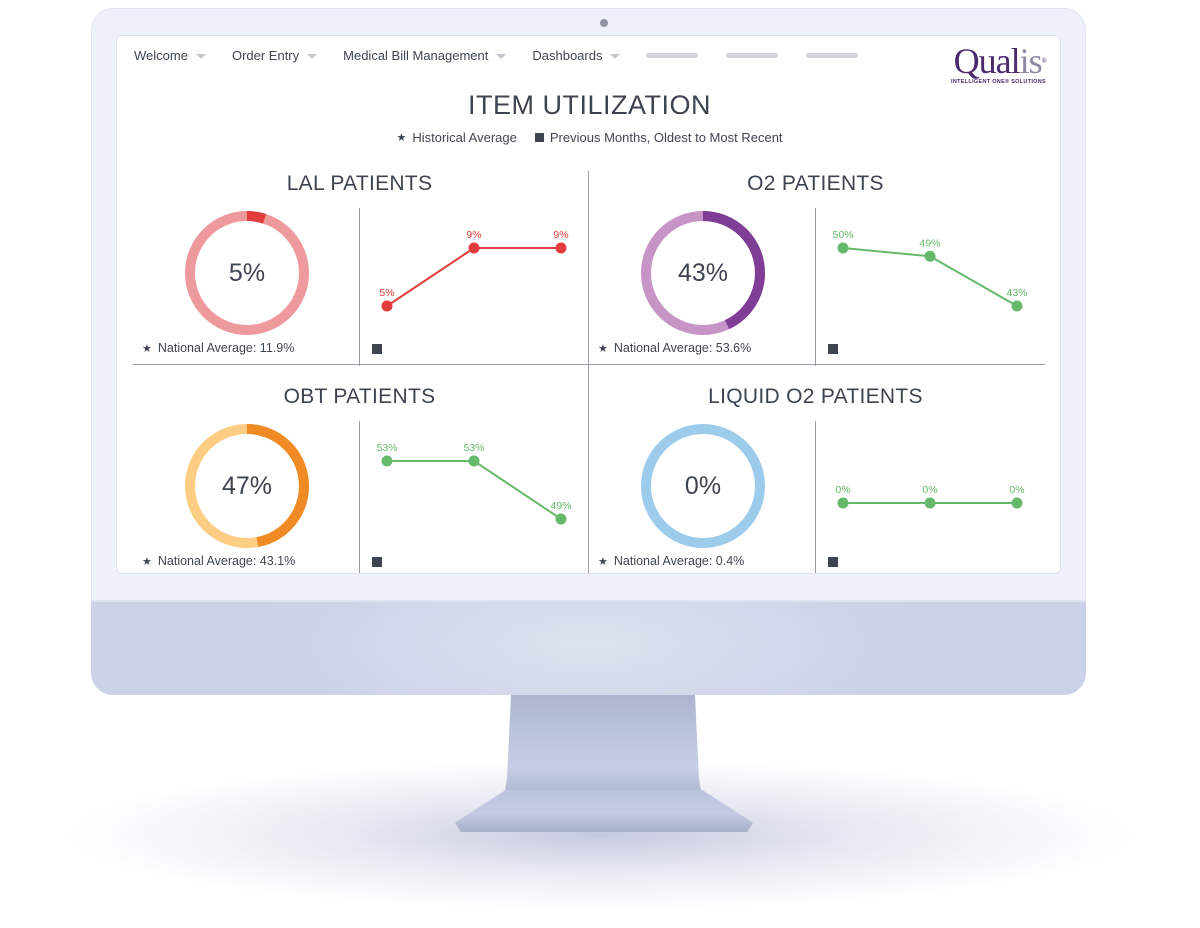 Image resolution: width=1200 pixels, height=928 pixels. What do you see at coordinates (987, 61) in the screenshot?
I see `logo-word-main: Qual` at bounding box center [987, 61].